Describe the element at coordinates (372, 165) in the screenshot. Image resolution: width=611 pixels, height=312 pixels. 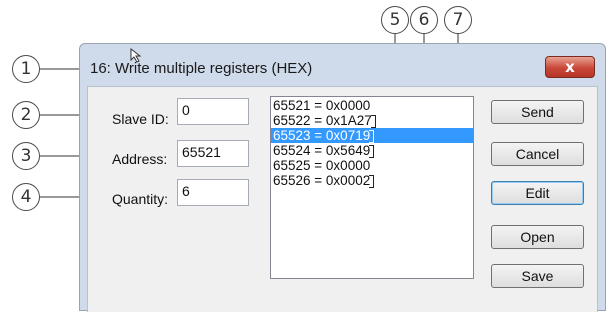
I see `register-list-item: 65525 = 0x0000` at that location.